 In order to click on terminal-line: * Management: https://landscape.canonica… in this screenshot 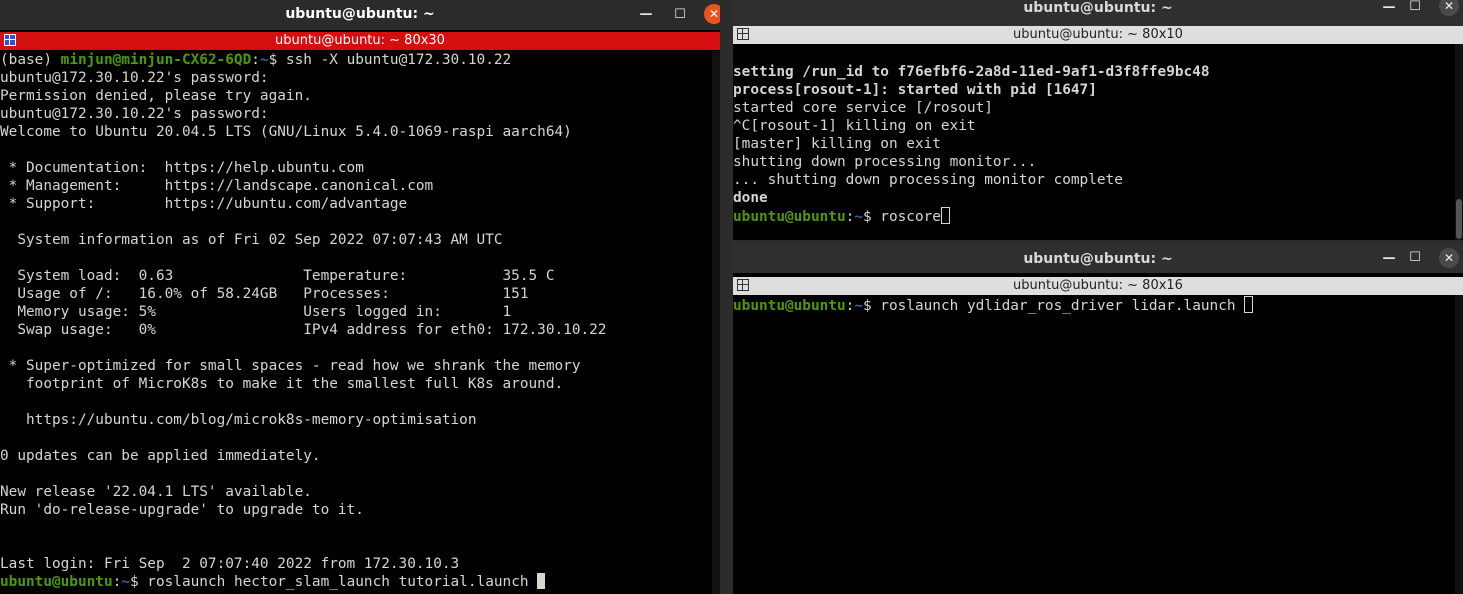, I will do `click(356, 186)`.